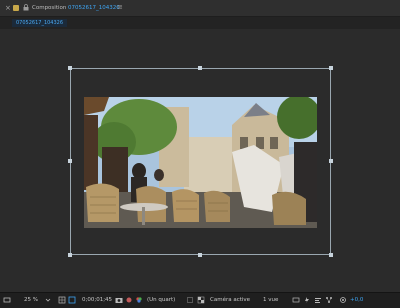 This screenshot has height=308, width=400. Describe the element at coordinates (129, 300) in the screenshot. I see `show-snapshot-icon` at that location.